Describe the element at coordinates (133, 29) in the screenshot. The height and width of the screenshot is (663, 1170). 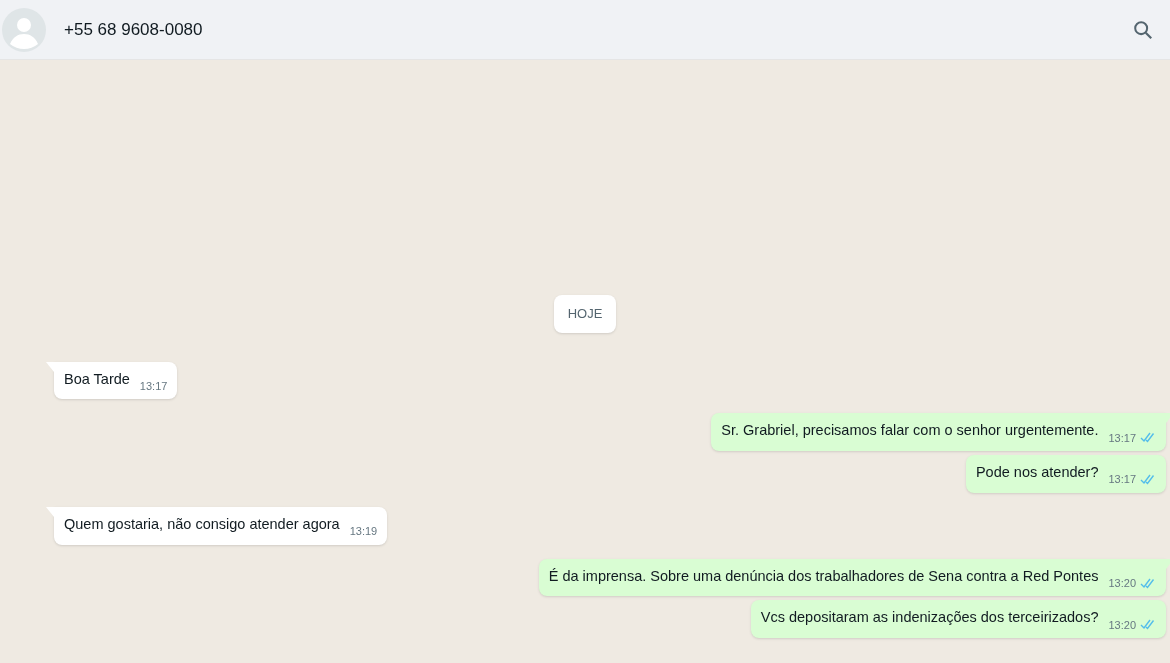
I see `contact-name: +55 68 9608-0080` at that location.